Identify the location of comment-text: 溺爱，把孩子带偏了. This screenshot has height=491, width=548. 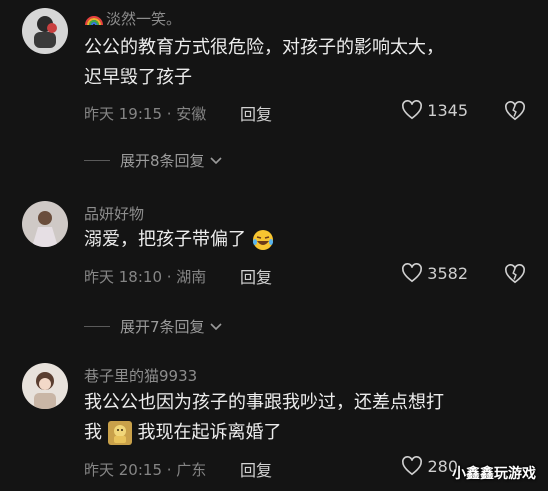
(304, 240).